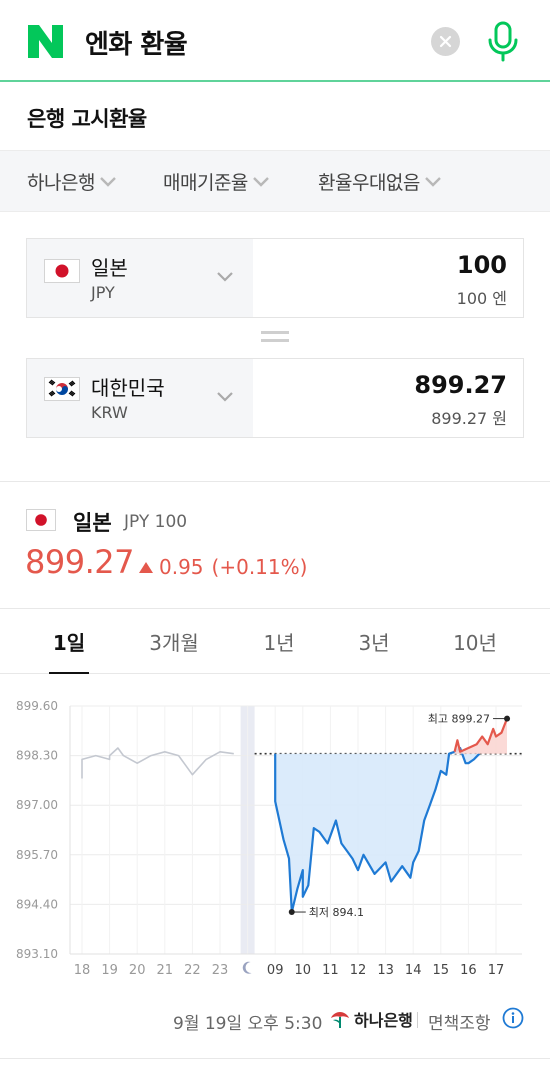 This screenshot has width=550, height=1071. Describe the element at coordinates (192, 970) in the screenshot. I see `x-tick-label: 22` at that location.